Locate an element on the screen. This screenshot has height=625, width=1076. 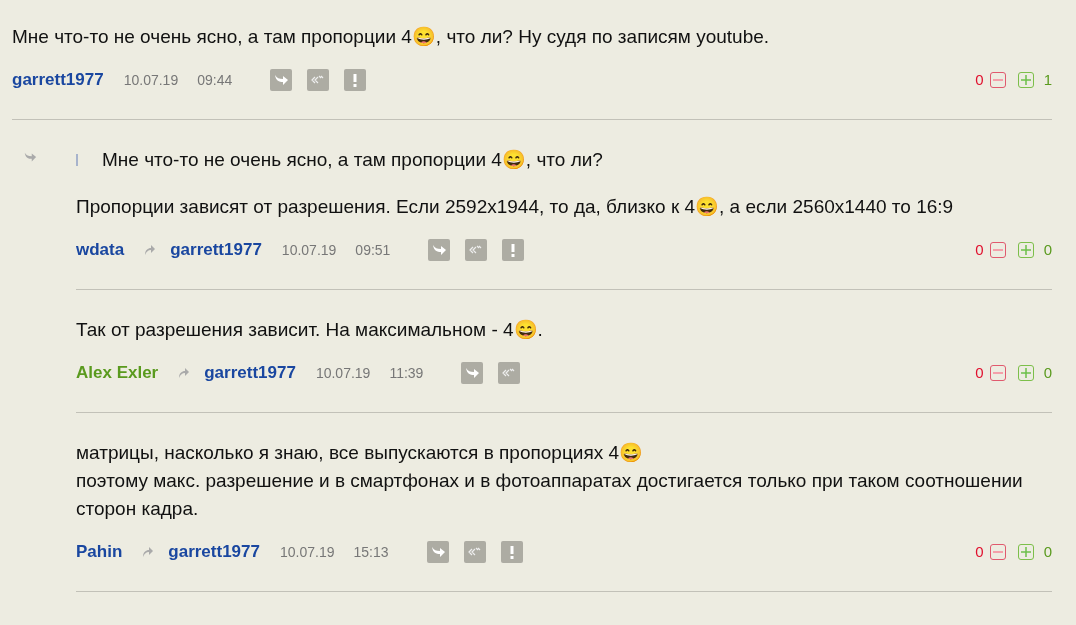
author-link: wdata is located at coordinates (100, 250).